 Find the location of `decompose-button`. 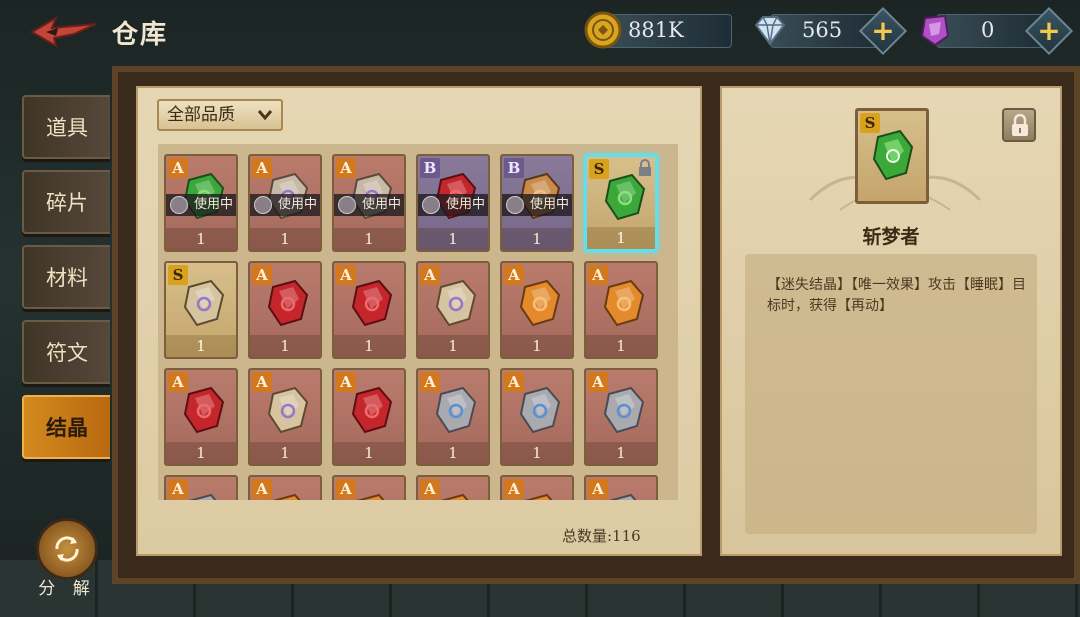

decompose-button is located at coordinates (67, 549).